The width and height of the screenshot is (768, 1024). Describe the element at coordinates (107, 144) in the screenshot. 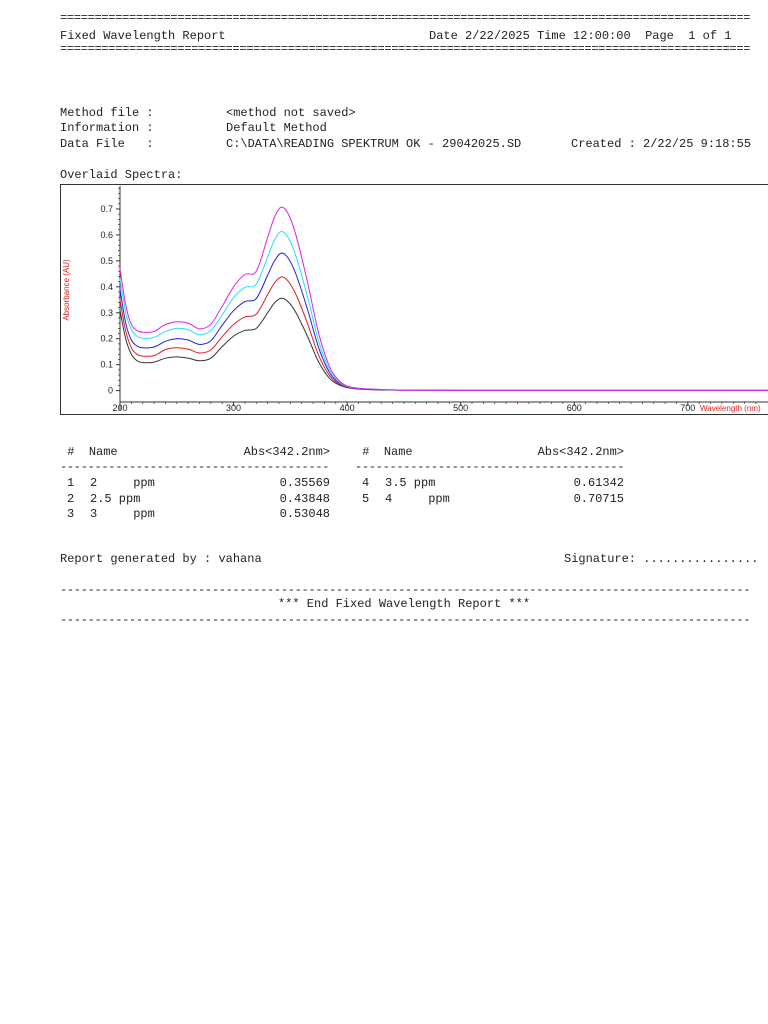

I see `data-file-label: Data File :` at that location.